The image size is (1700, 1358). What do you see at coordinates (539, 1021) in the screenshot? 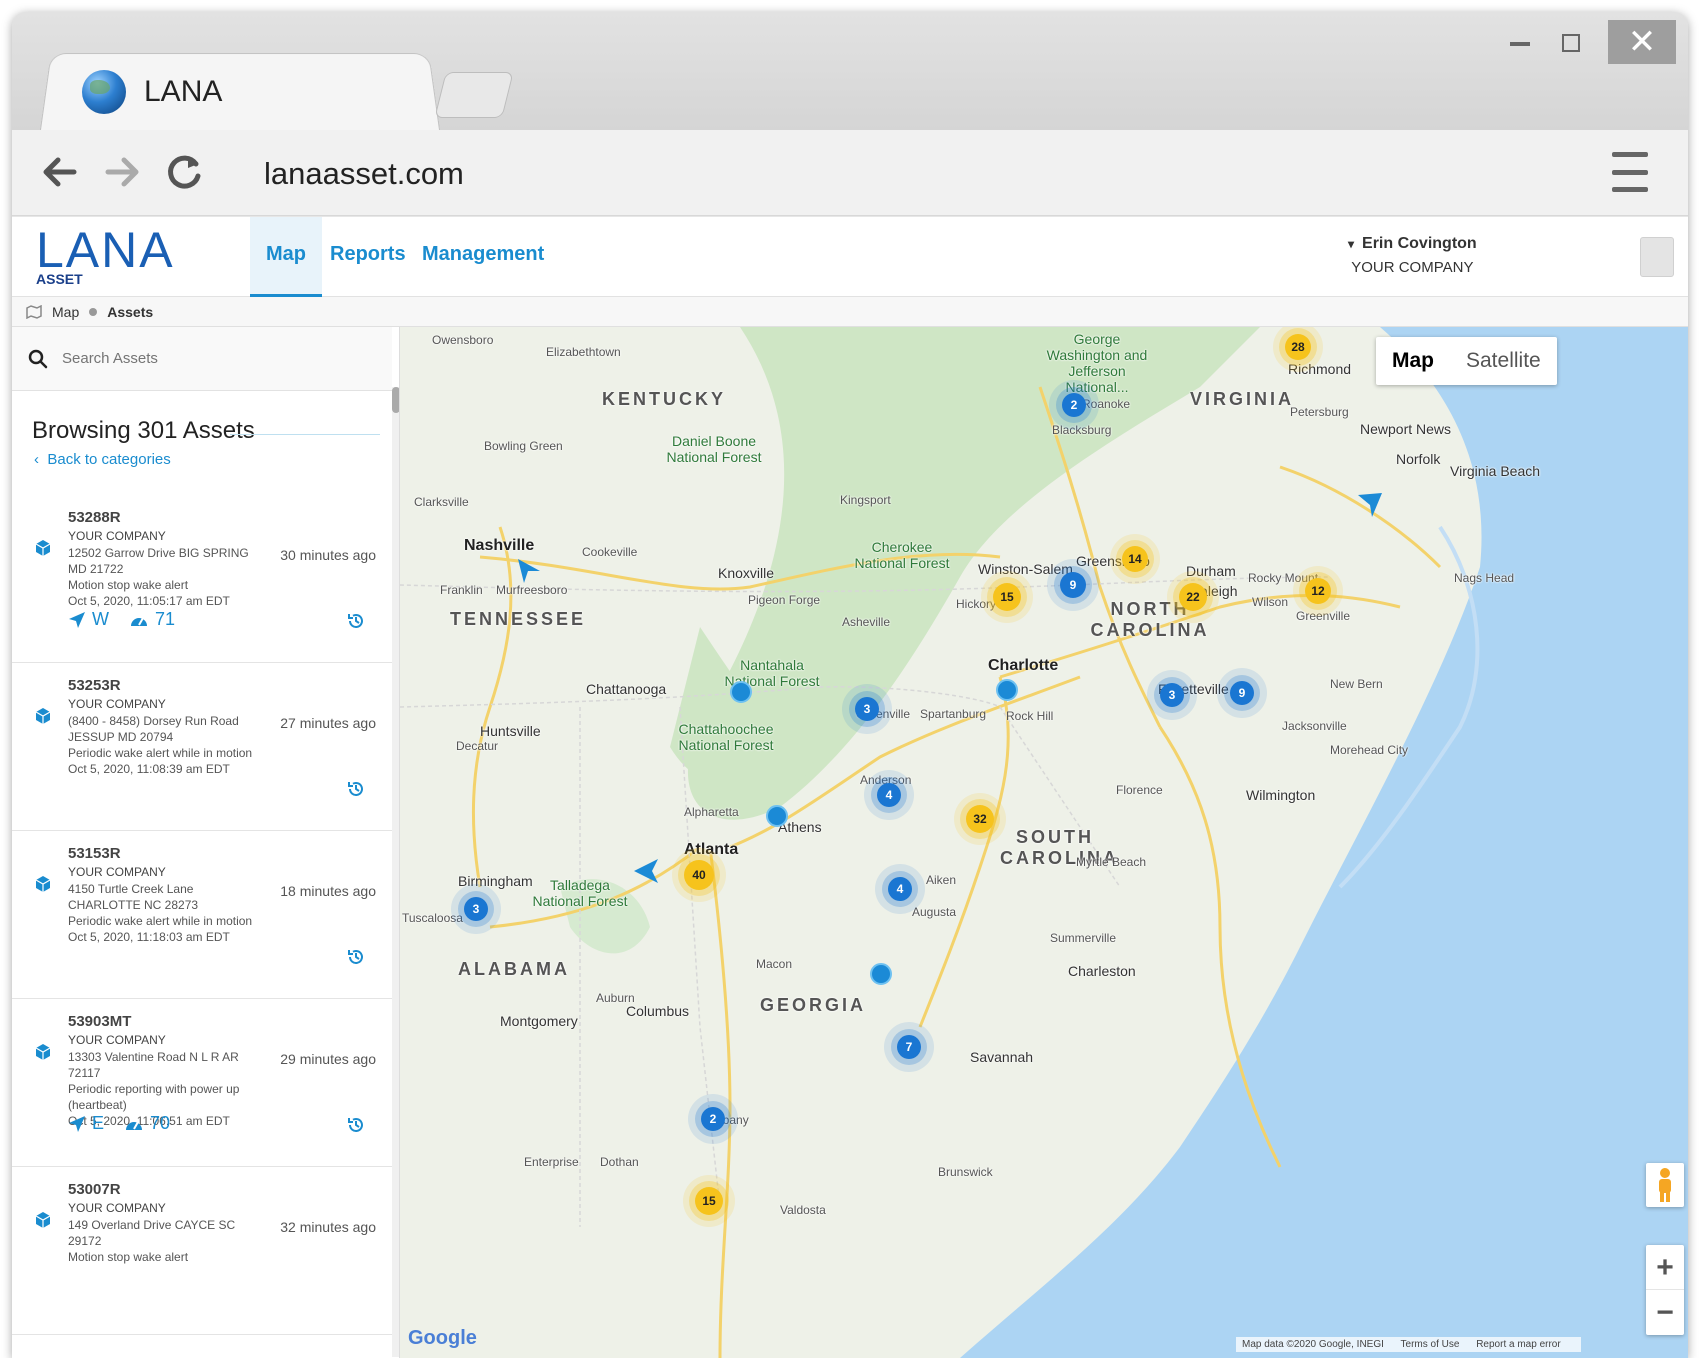
I see `map-label-city: Montgomery` at bounding box center [539, 1021].